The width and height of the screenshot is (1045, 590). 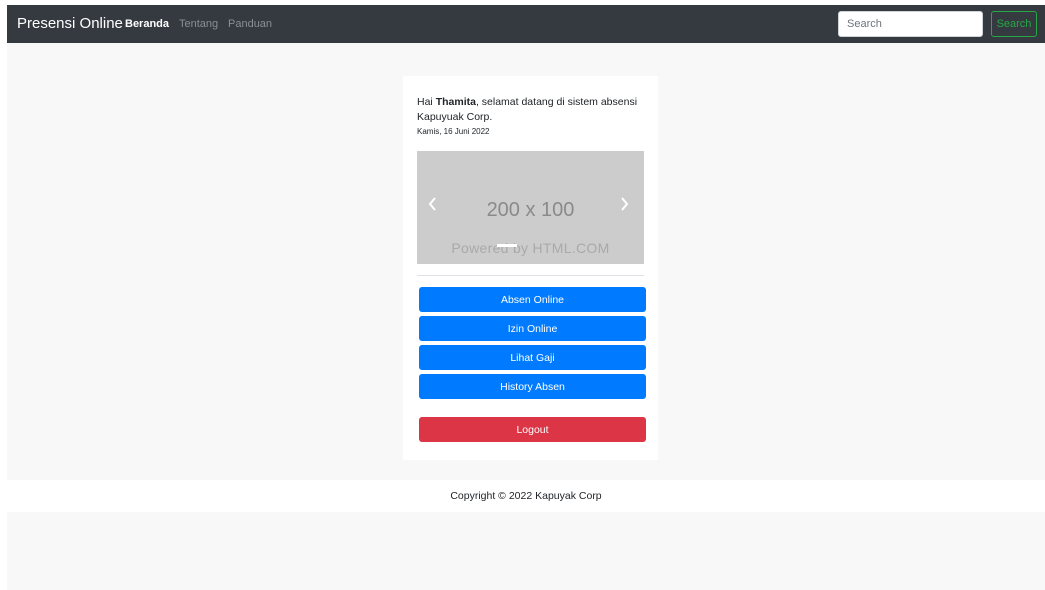 What do you see at coordinates (532, 299) in the screenshot?
I see `absen-online-button: Absen Online` at bounding box center [532, 299].